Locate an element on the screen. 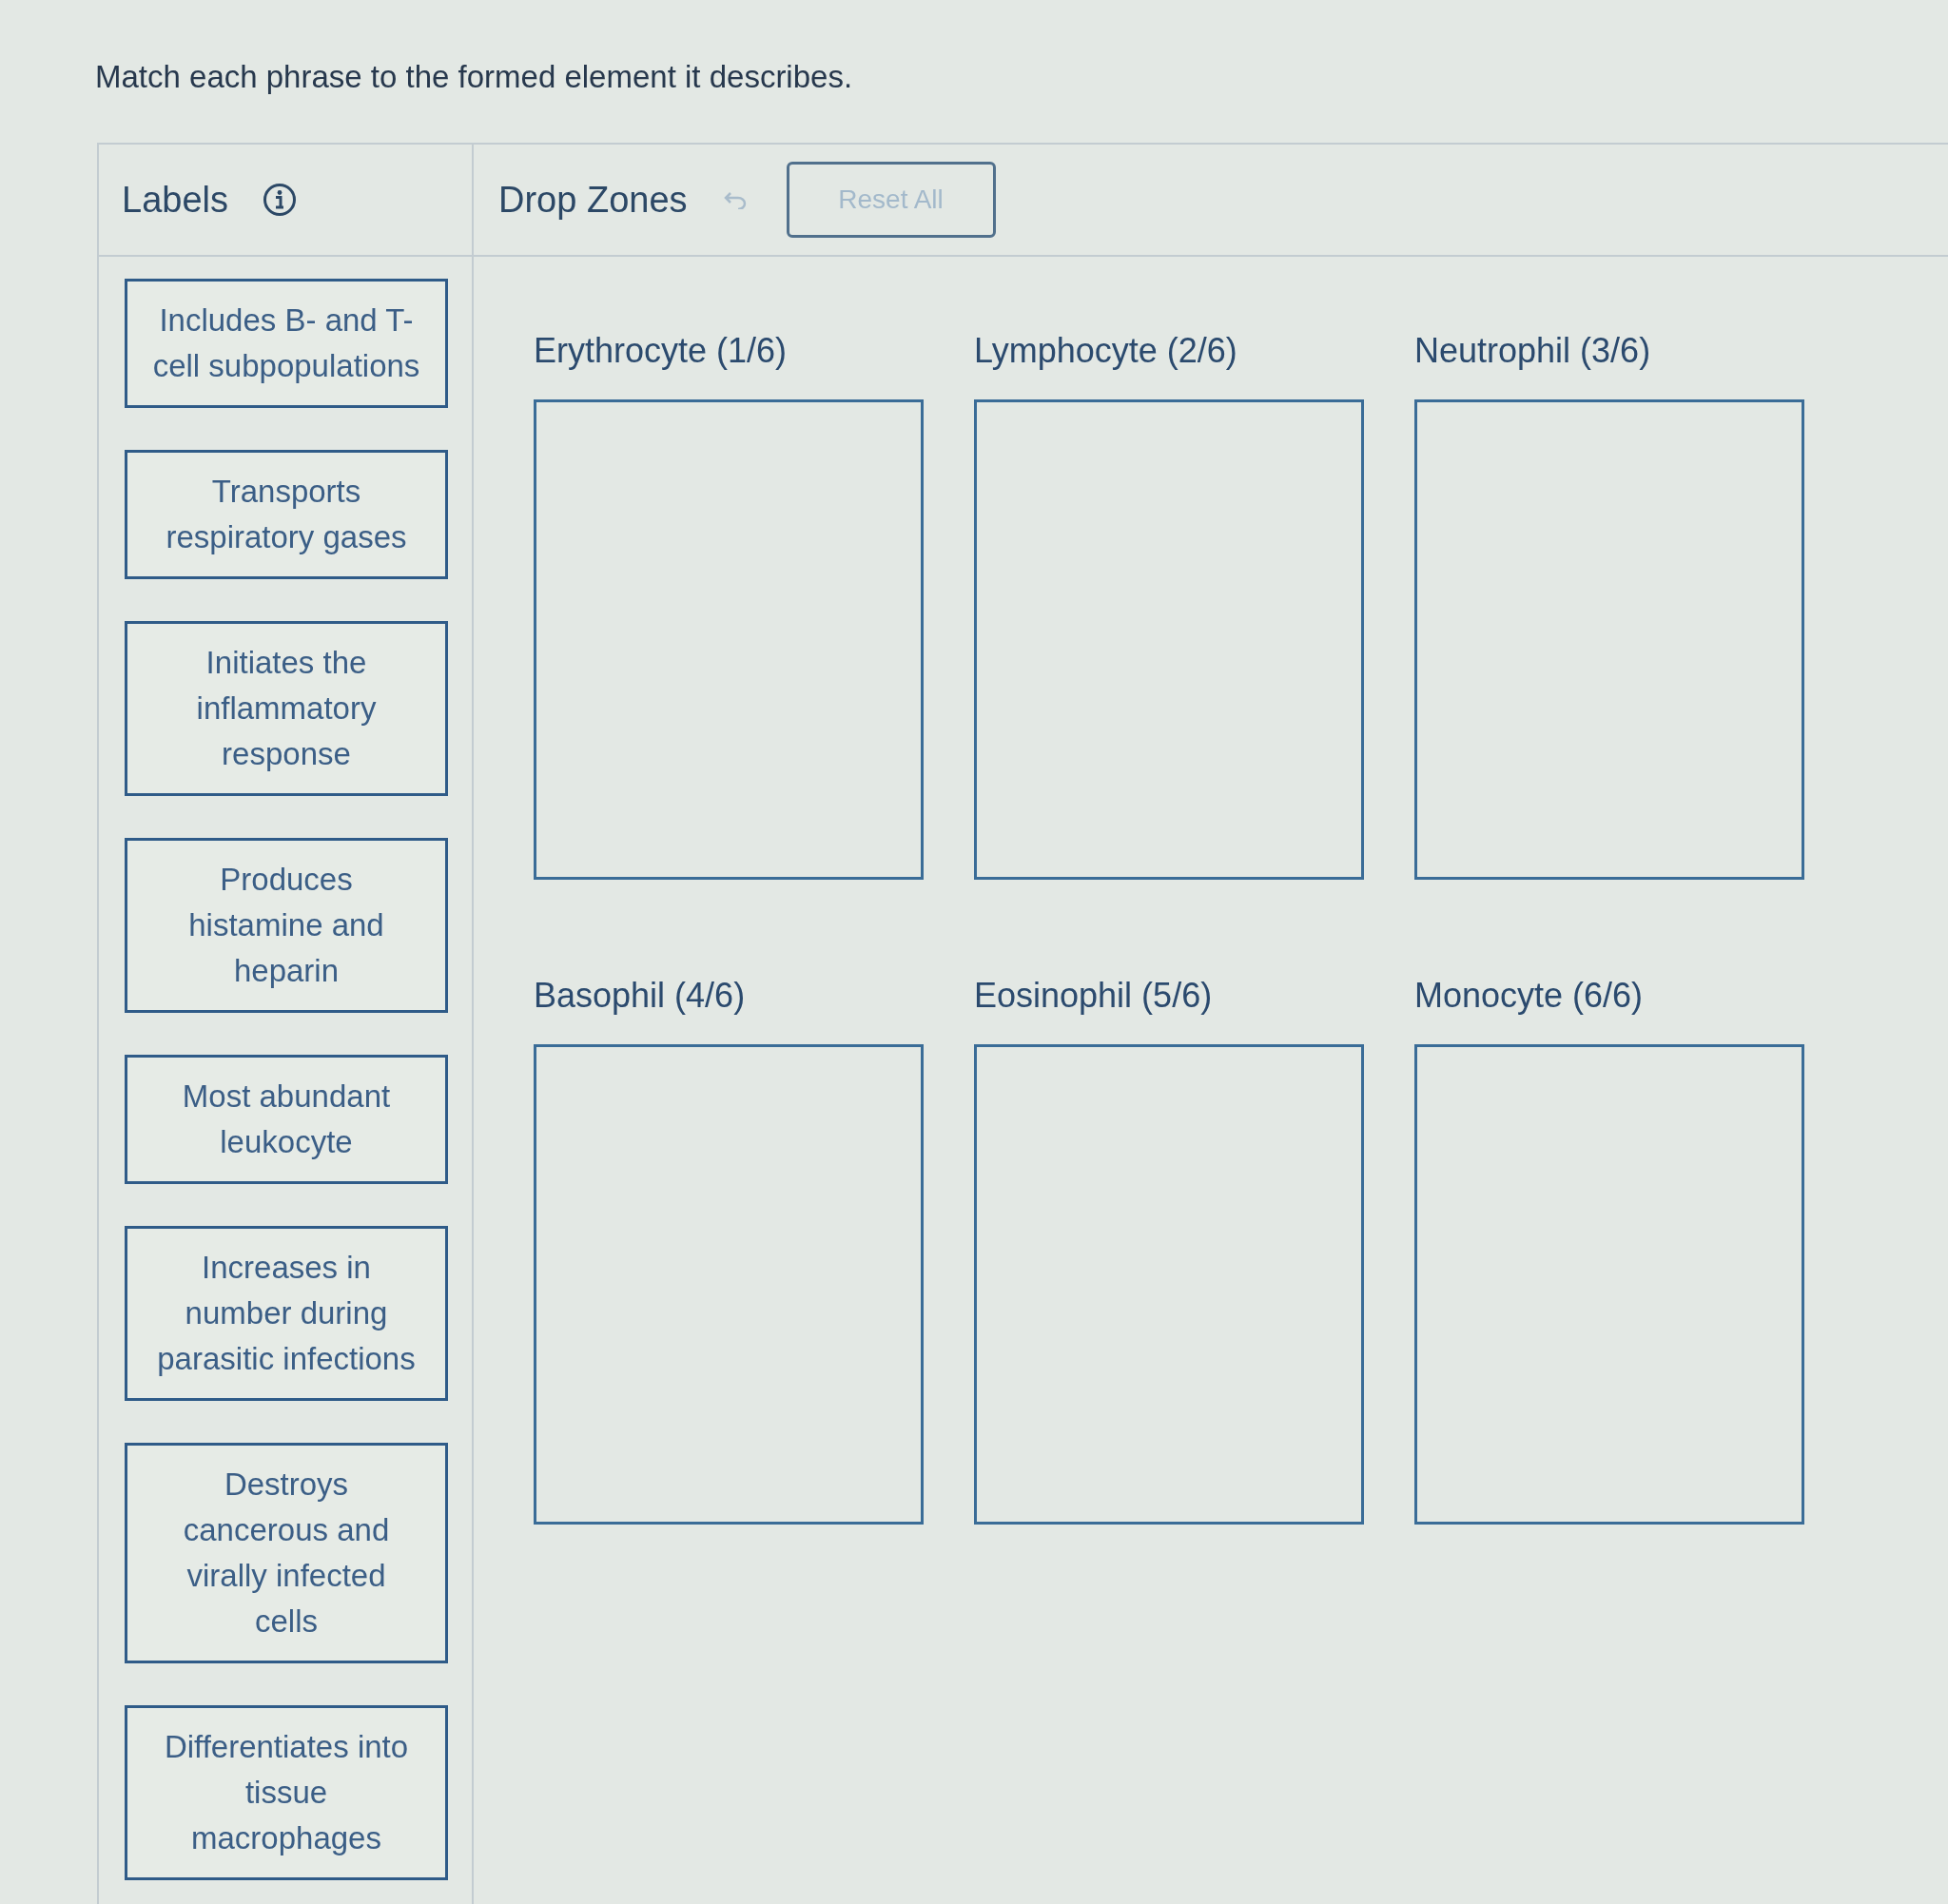 The image size is (1948, 1904). drop-zone-title: Eosinophil (5/6) is located at coordinates (1094, 996).